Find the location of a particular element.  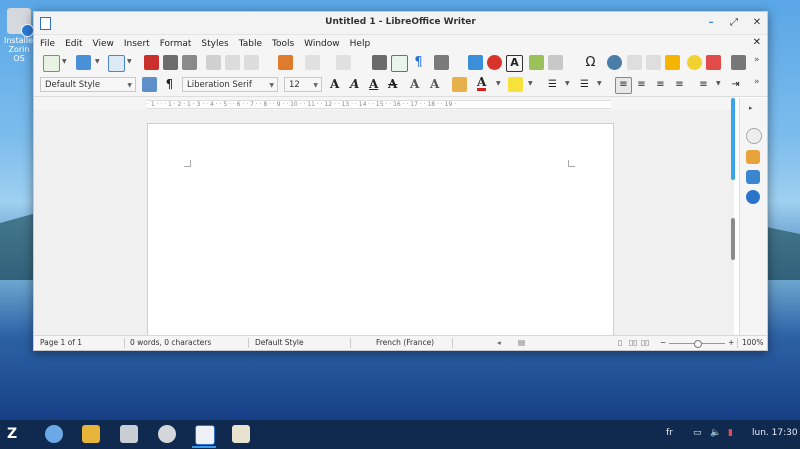

title-bar: Untitled 1 - LibreOffice Writer – ⤢ ✕ is located at coordinates (400, 23).